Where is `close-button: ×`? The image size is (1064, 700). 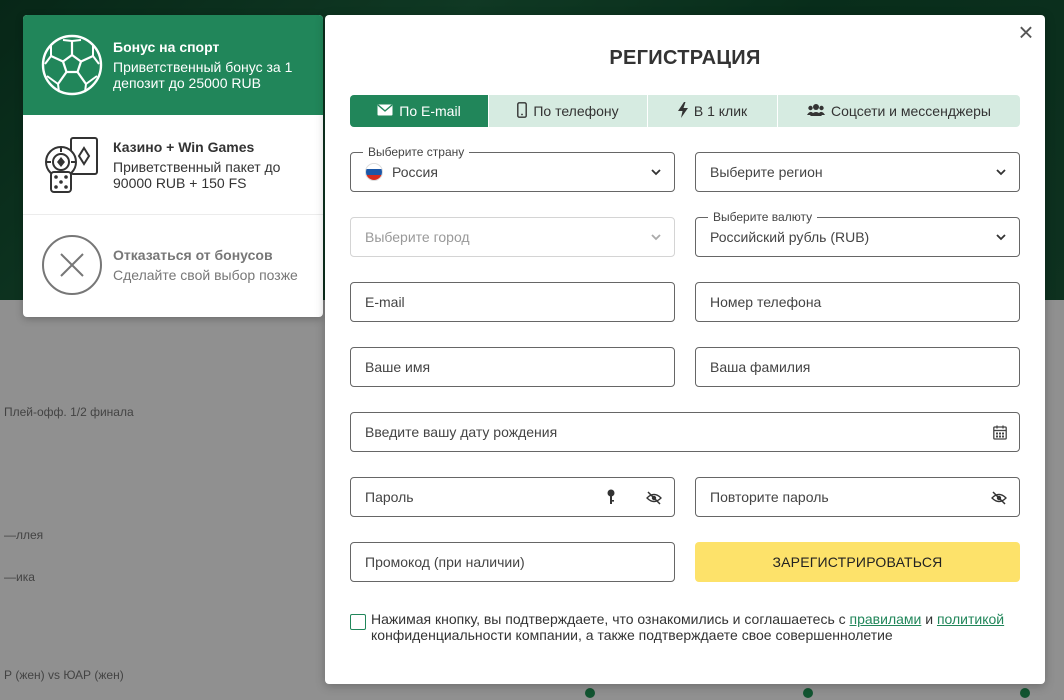
close-button: × is located at coordinates (1026, 32).